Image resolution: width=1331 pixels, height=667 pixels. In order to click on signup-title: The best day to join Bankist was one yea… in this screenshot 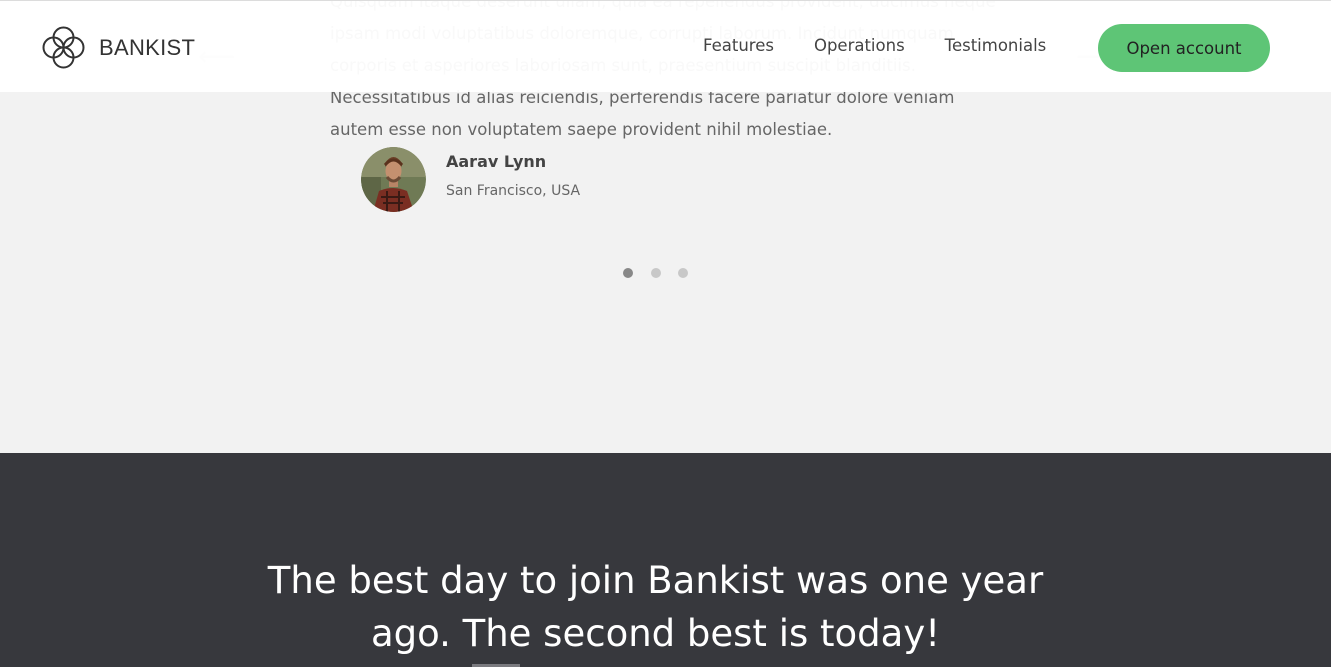, I will do `click(655, 607)`.